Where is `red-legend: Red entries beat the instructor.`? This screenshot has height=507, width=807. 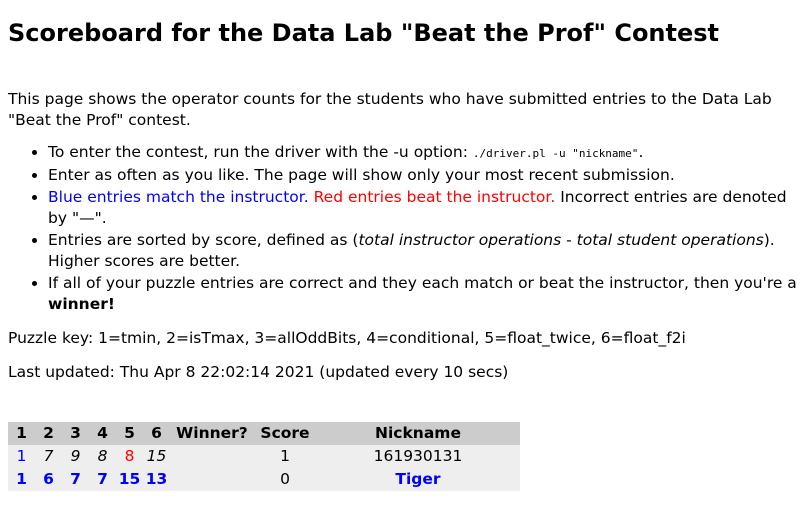 red-legend: Red entries beat the instructor. is located at coordinates (434, 197).